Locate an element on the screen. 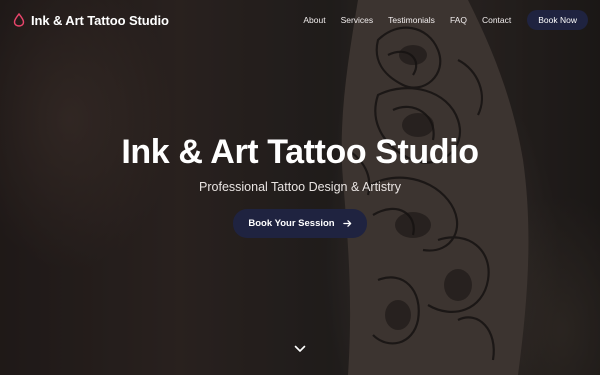 The height and width of the screenshot is (375, 600). nav-link-testimonials: Testimonials is located at coordinates (411, 20).